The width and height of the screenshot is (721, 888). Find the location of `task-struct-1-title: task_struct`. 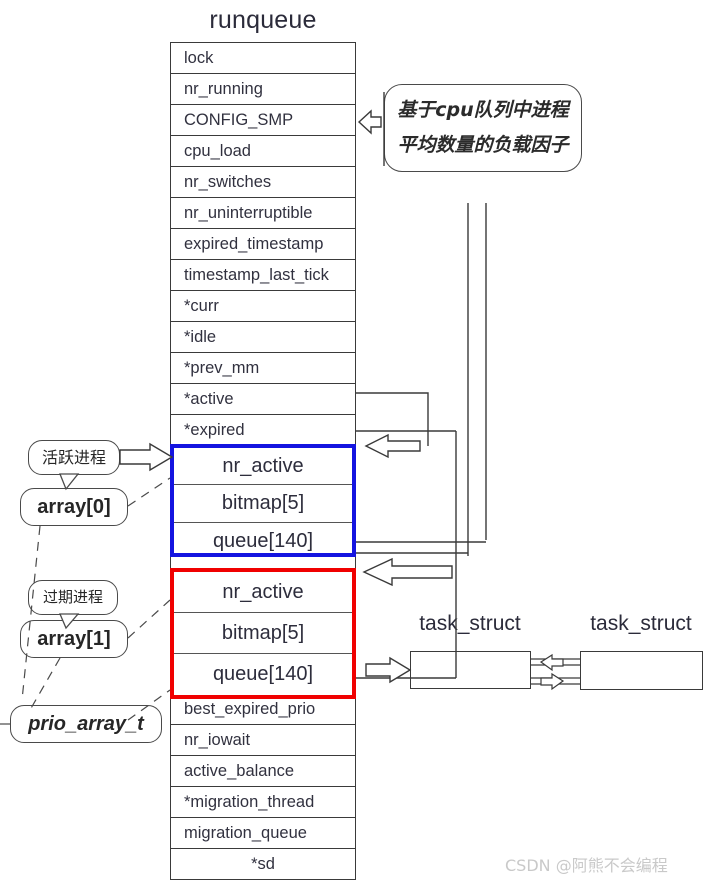

task-struct-1-title: task_struct is located at coordinates (470, 623).